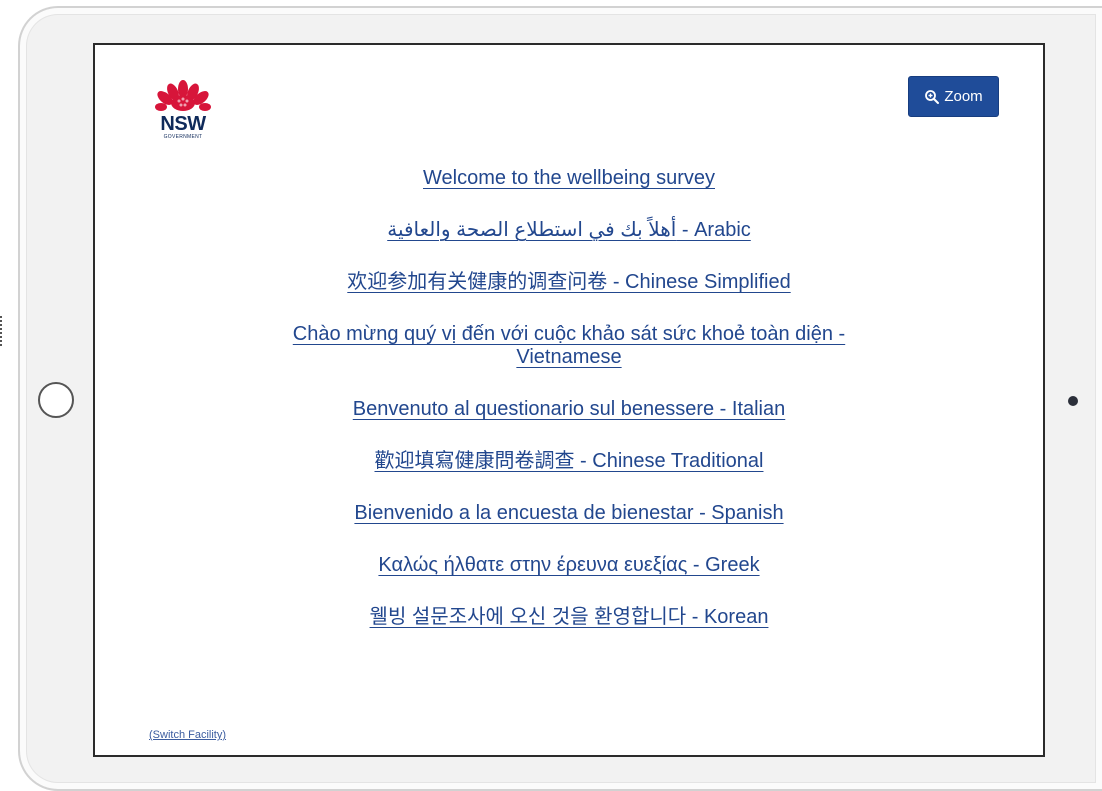 Image resolution: width=1102 pixels, height=791 pixels. Describe the element at coordinates (183, 137) in the screenshot. I see `logo-subtext: GOVERNMENT` at that location.